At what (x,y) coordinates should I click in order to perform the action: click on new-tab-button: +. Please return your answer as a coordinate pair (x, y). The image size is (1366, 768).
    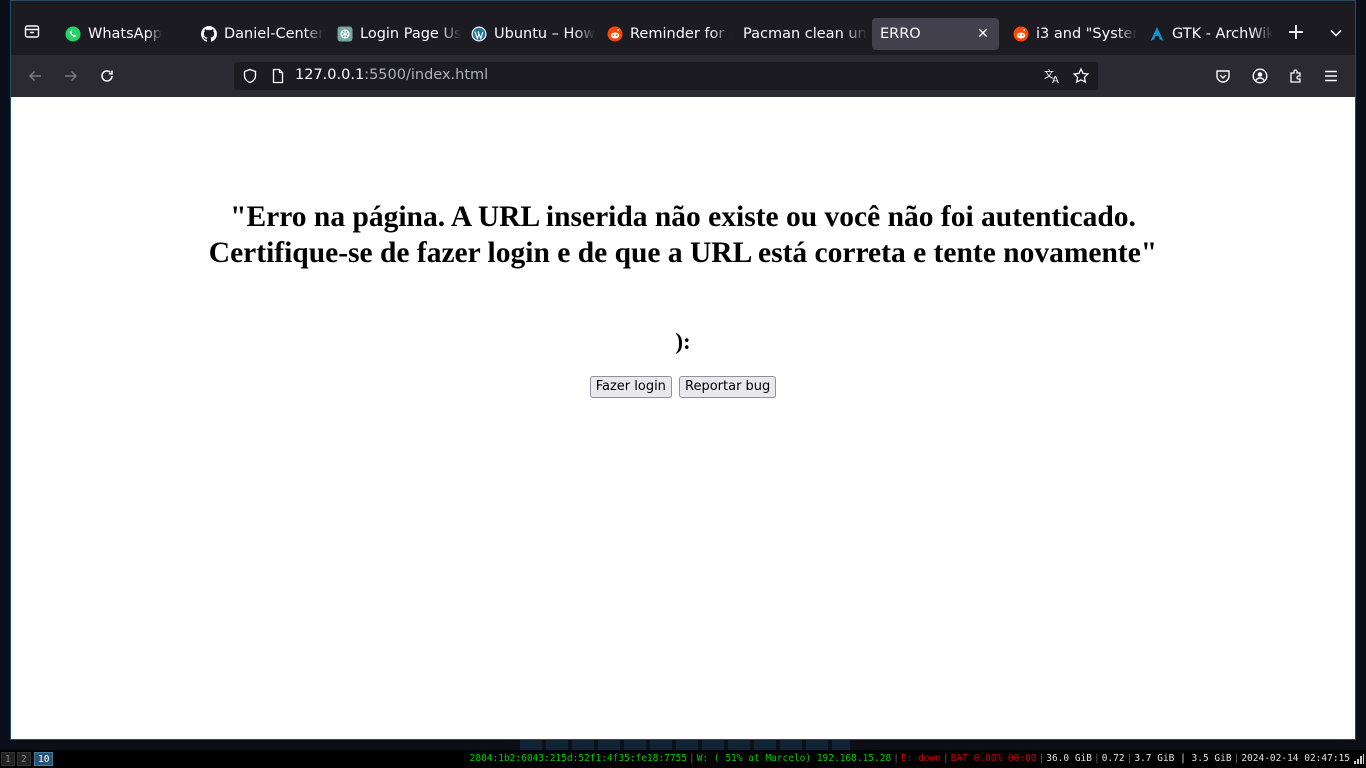
    Looking at the image, I should click on (1296, 33).